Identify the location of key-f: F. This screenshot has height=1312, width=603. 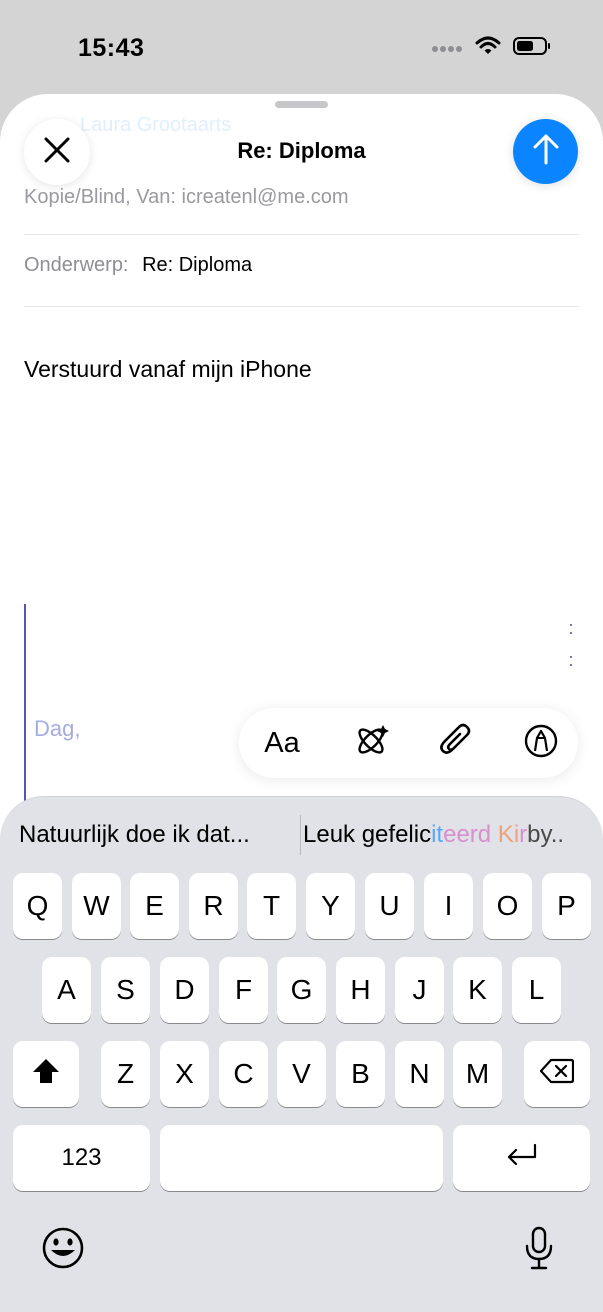
(243, 990).